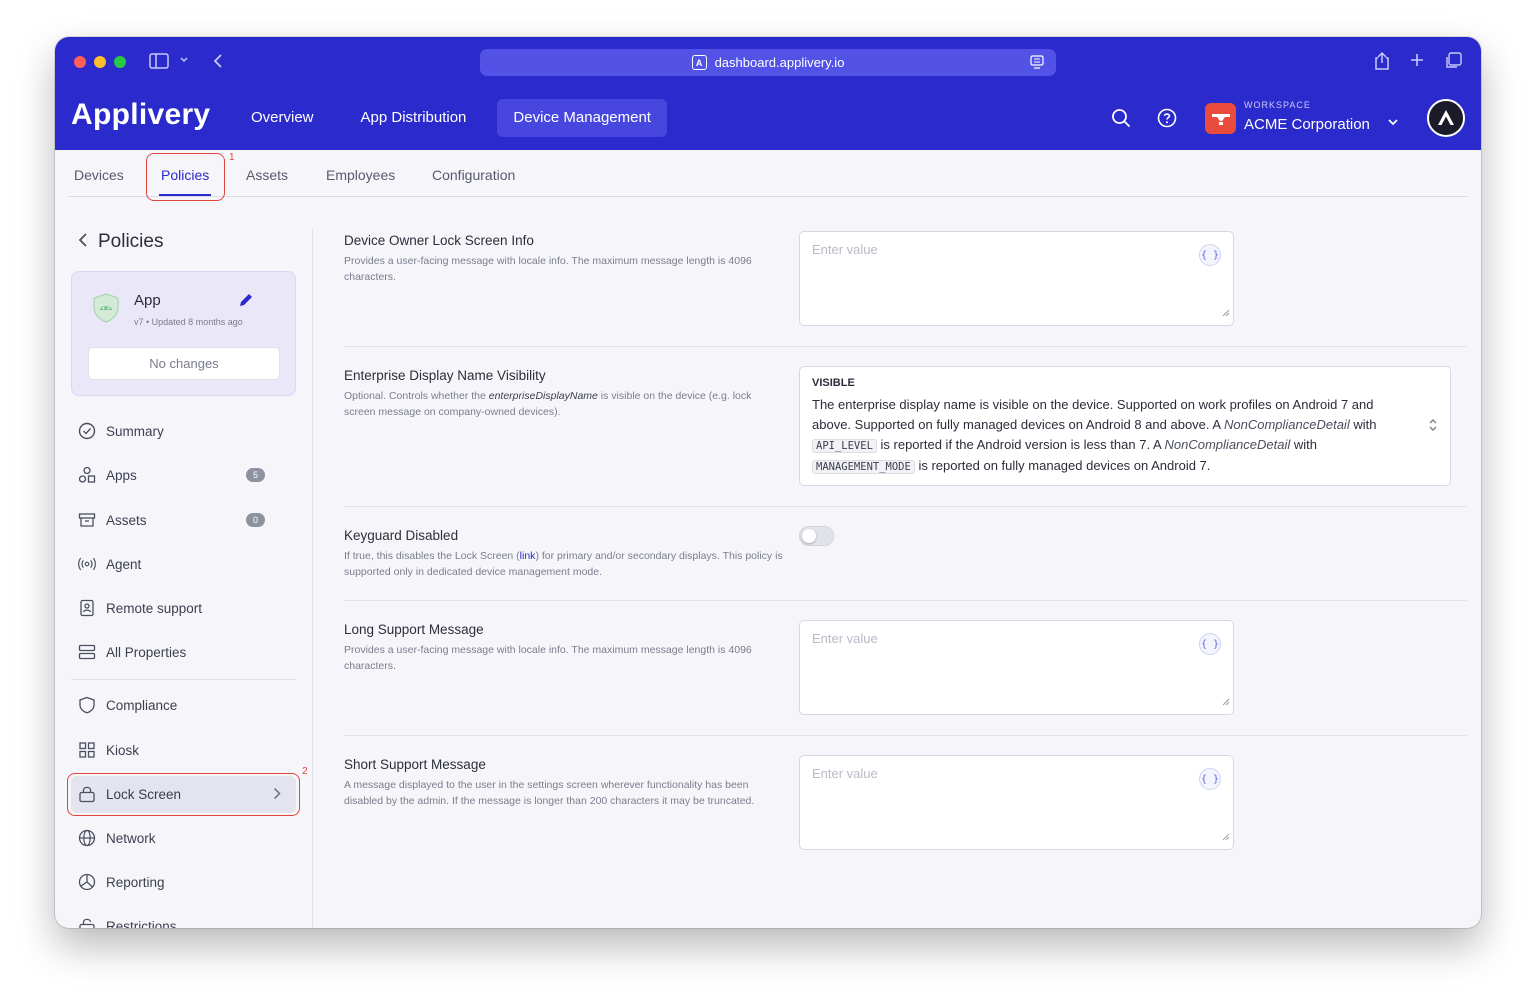  I want to click on annotation-number-2: 2, so click(305, 771).